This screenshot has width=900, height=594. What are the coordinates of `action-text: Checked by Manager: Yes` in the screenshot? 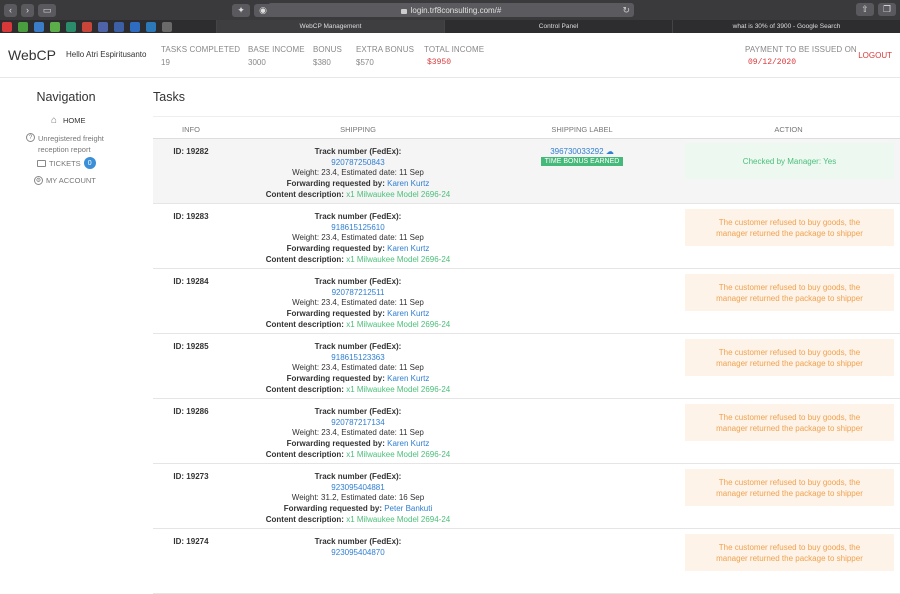 It's located at (789, 161).